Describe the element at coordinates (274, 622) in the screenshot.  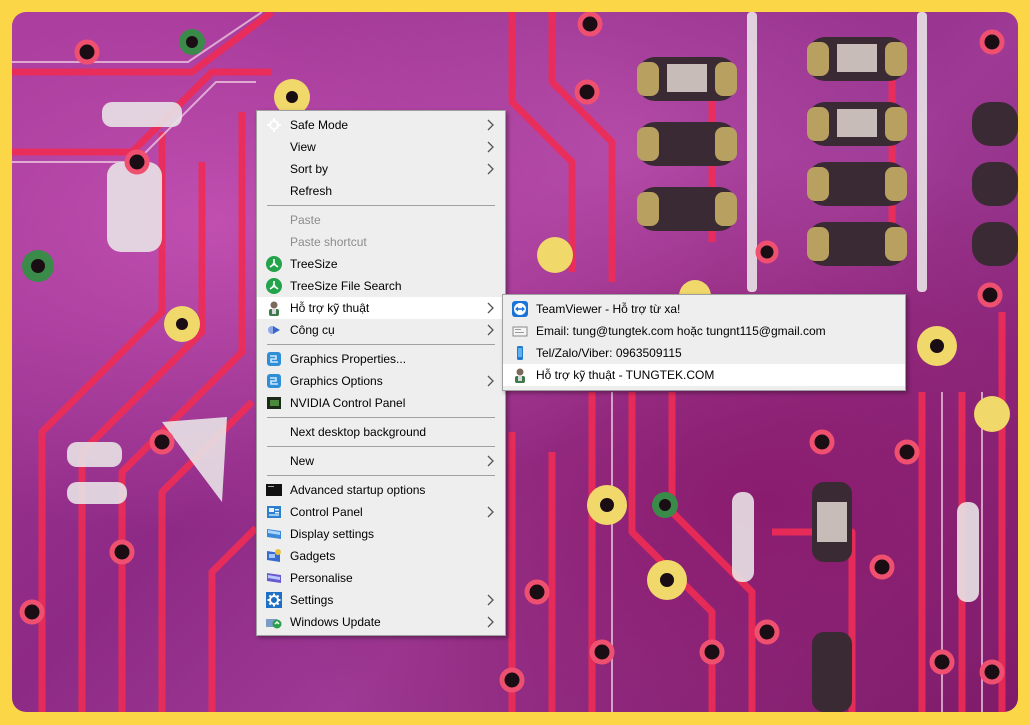
I see `windows-update-icon` at that location.